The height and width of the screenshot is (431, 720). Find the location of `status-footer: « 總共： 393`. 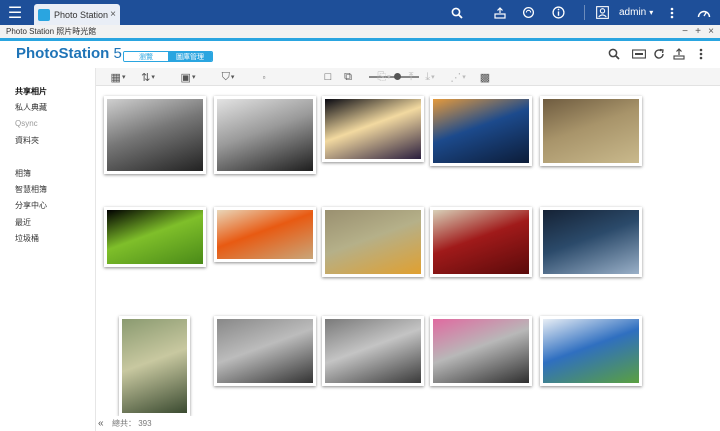

status-footer: « 總共： 393 is located at coordinates (408, 423).